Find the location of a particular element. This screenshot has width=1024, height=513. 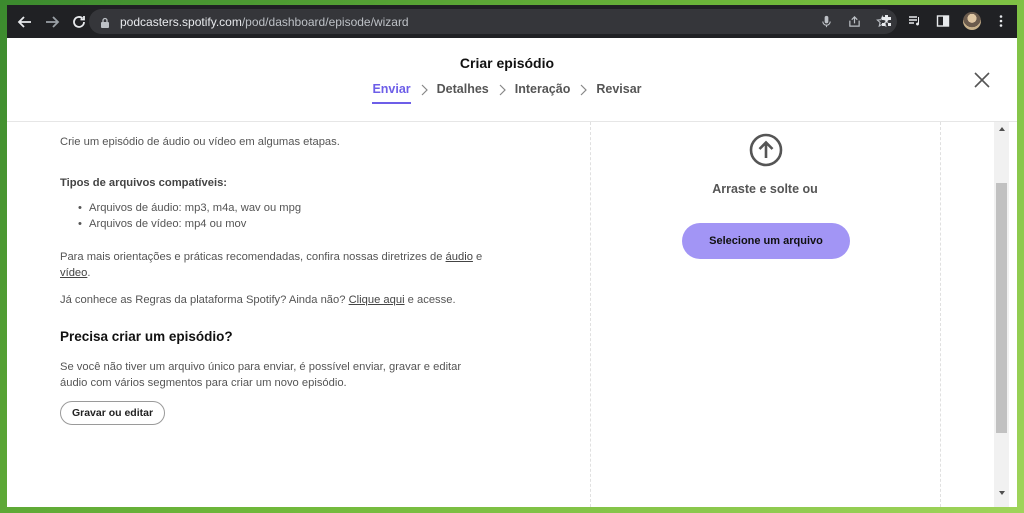

rules-end: e acesse. is located at coordinates (431, 300).